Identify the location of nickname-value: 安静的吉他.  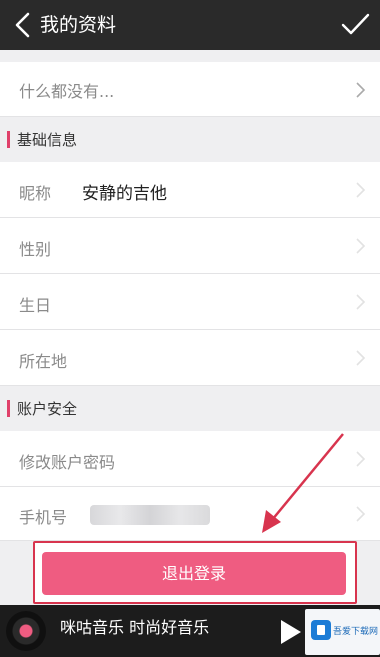
(124, 194).